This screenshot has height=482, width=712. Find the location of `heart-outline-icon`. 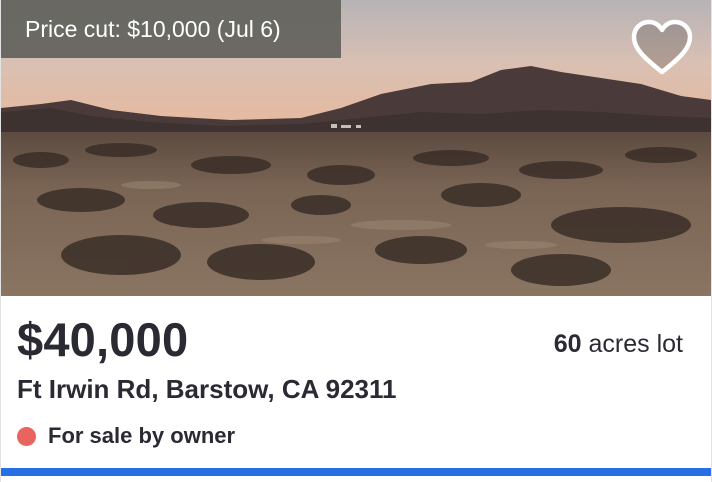

heart-outline-icon is located at coordinates (662, 47).